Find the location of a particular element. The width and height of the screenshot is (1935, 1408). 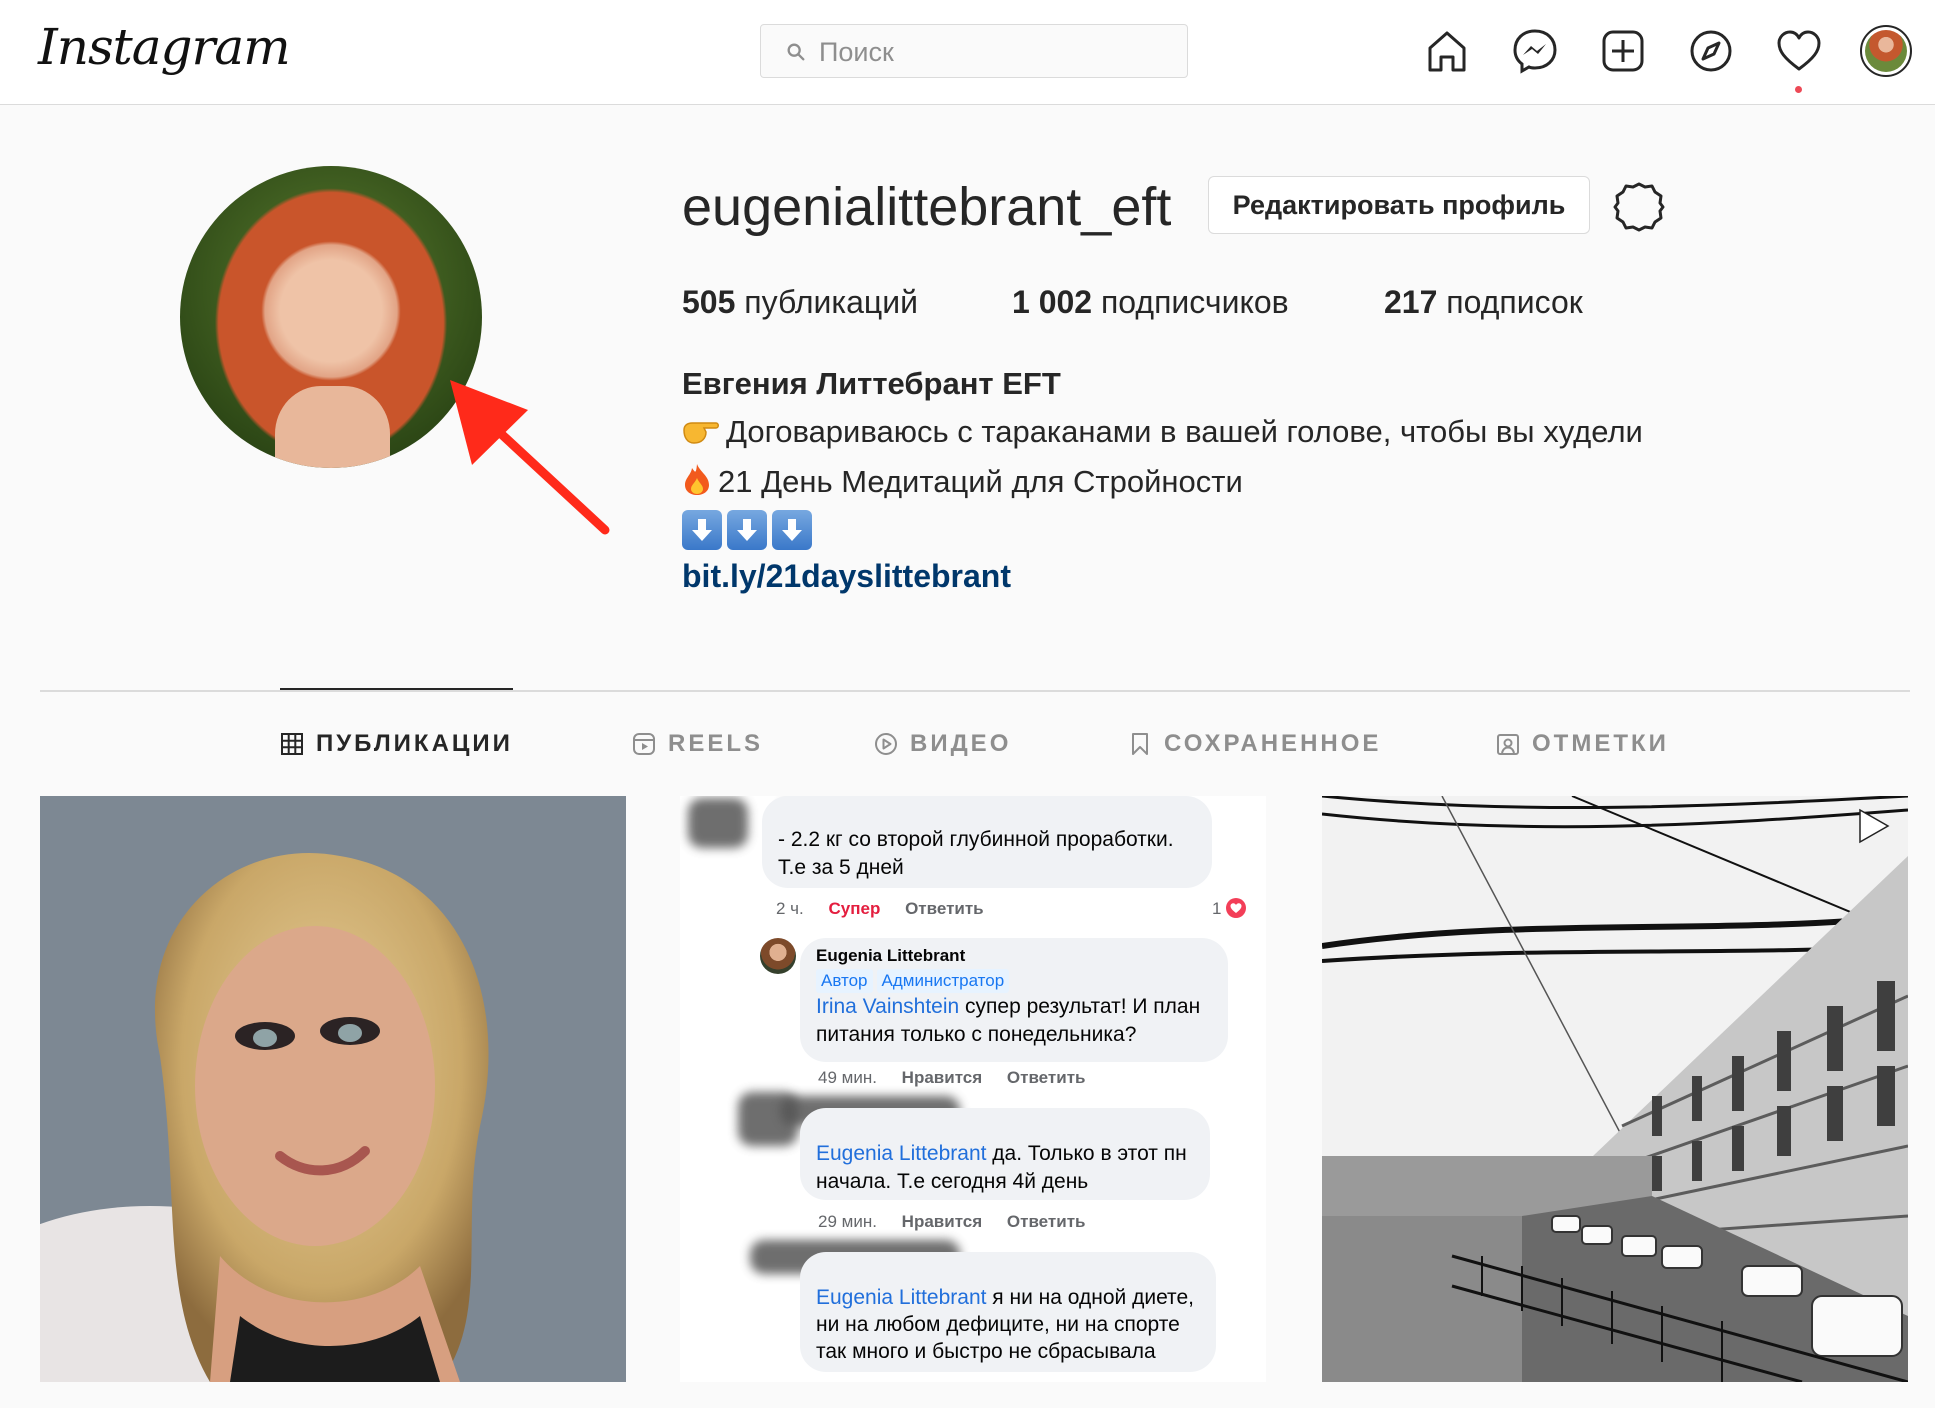

tab-label: ПУБЛИКАЦИИ is located at coordinates (414, 743).